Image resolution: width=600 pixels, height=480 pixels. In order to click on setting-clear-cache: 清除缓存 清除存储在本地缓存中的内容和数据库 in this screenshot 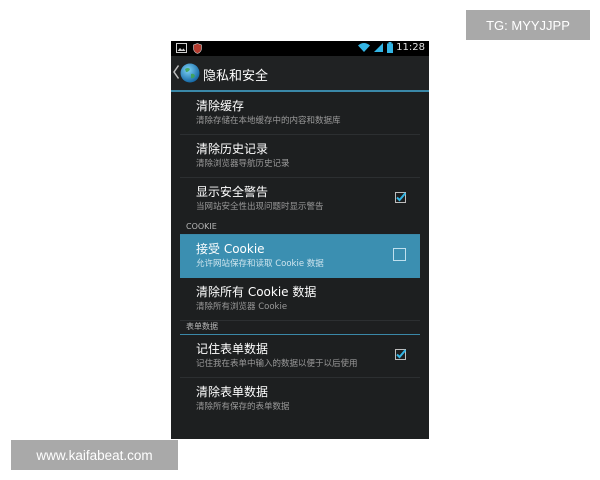, I will do `click(300, 113)`.